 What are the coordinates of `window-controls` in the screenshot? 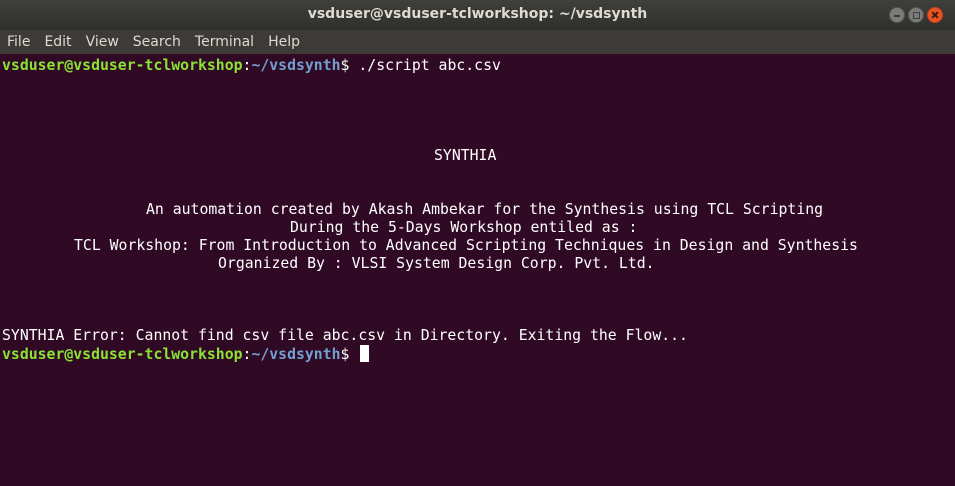 It's located at (916, 15).